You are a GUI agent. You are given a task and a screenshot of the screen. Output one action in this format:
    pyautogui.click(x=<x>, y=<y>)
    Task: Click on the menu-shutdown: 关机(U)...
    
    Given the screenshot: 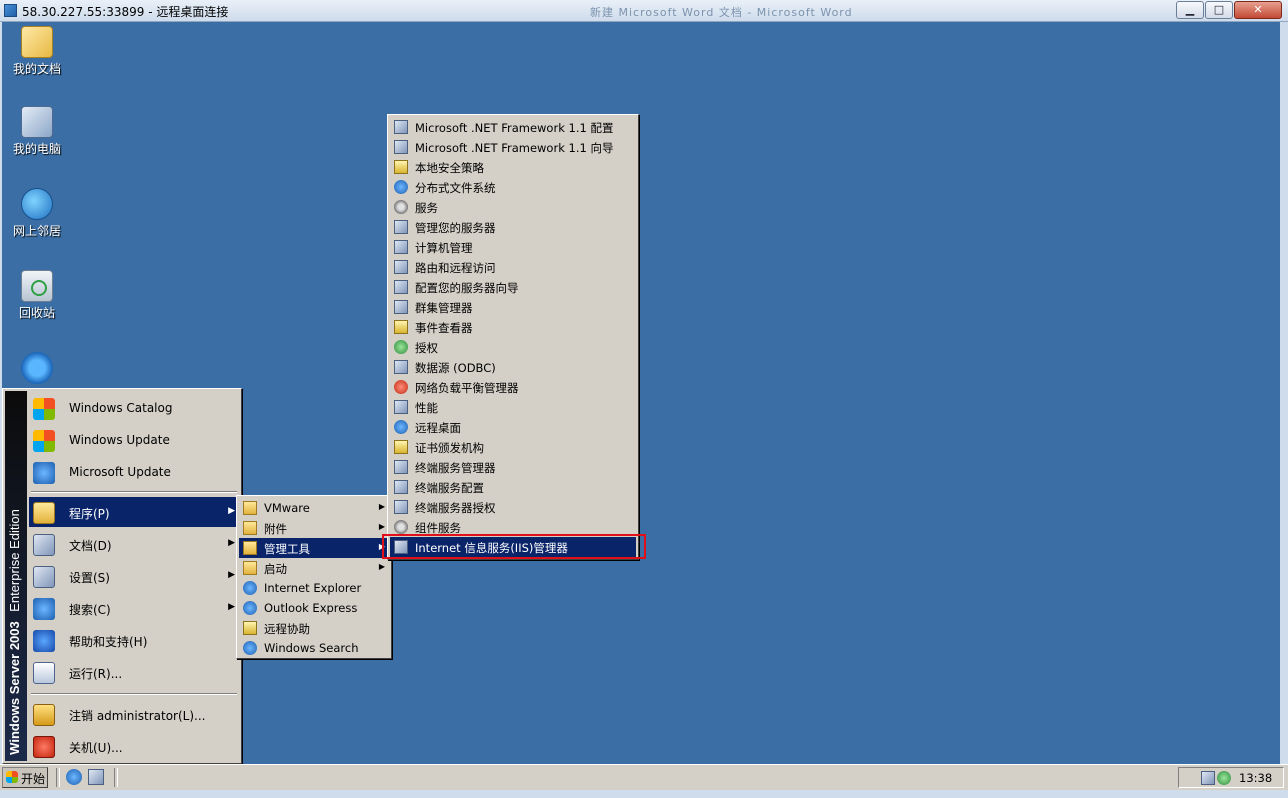 What is the action you would take?
    pyautogui.click(x=134, y=746)
    